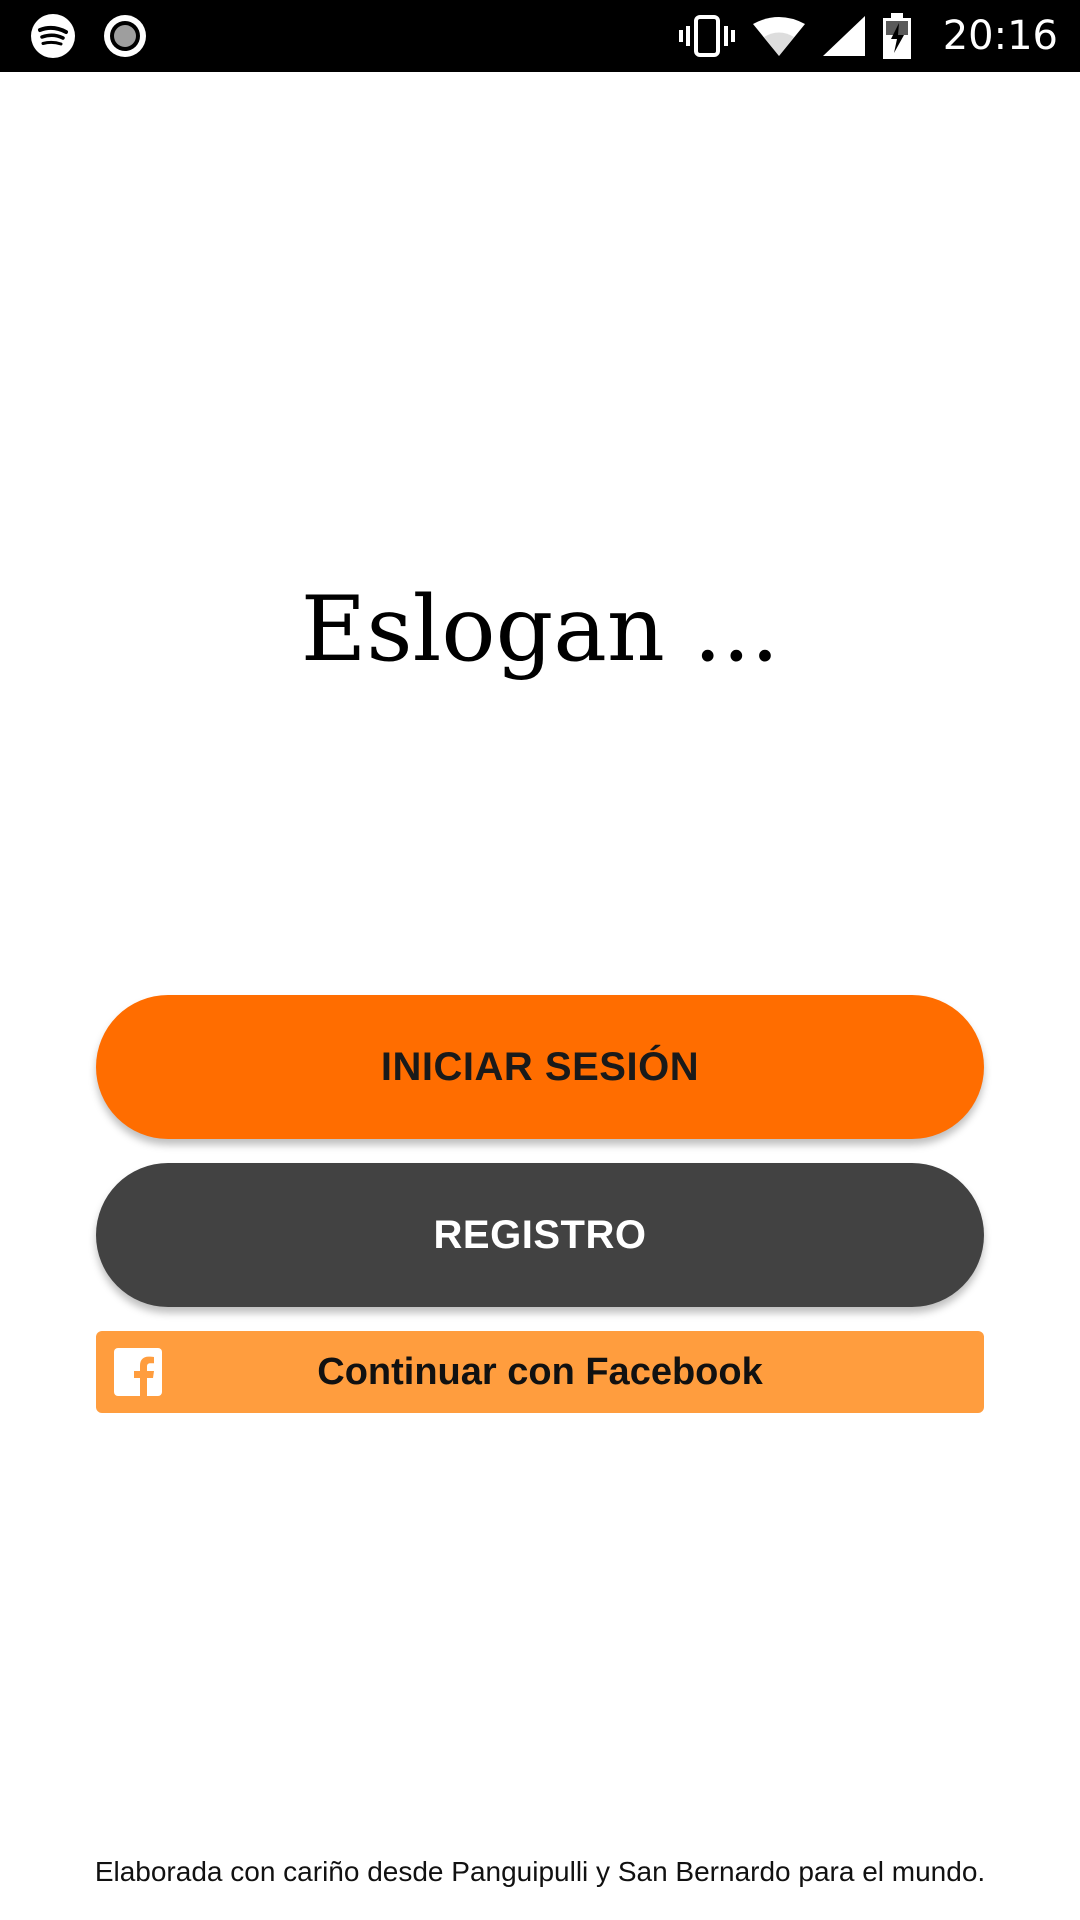  What do you see at coordinates (843, 36) in the screenshot?
I see `signal-icon` at bounding box center [843, 36].